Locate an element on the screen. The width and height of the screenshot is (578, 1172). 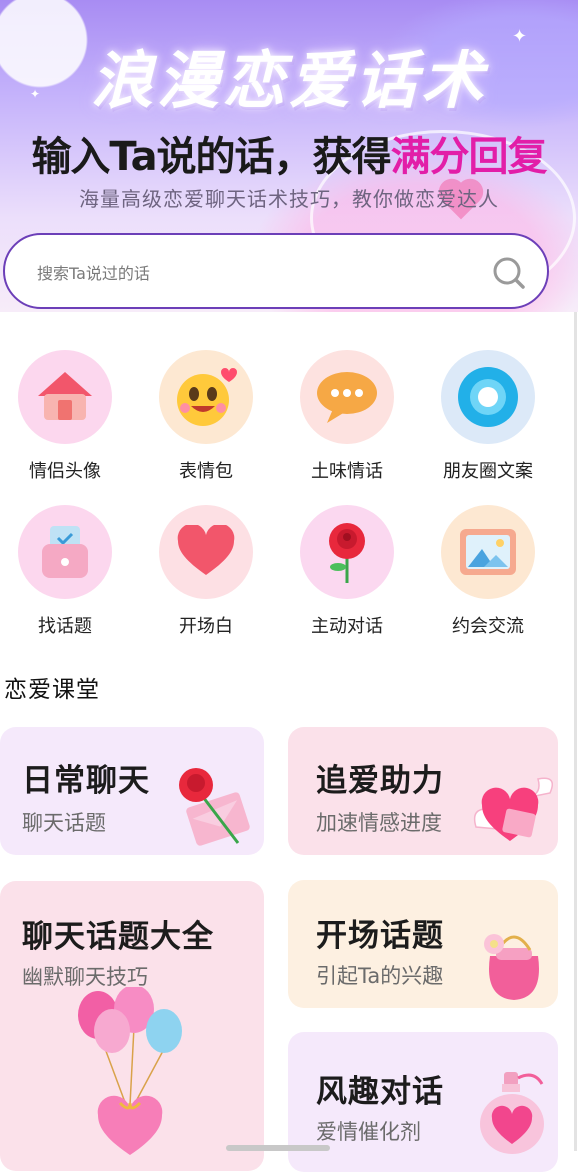
card-opening-topics: 开场话题 引起Ta的兴趣 is located at coordinates (423, 944).